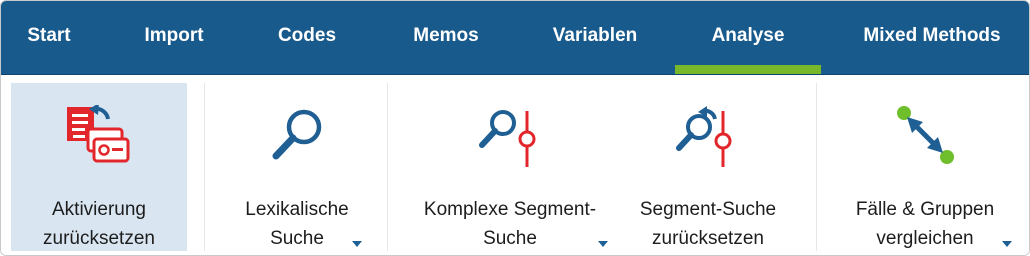 This screenshot has height=256, width=1030. I want to click on reset-segment-search-label-line1: Segment-Suche, so click(708, 209).